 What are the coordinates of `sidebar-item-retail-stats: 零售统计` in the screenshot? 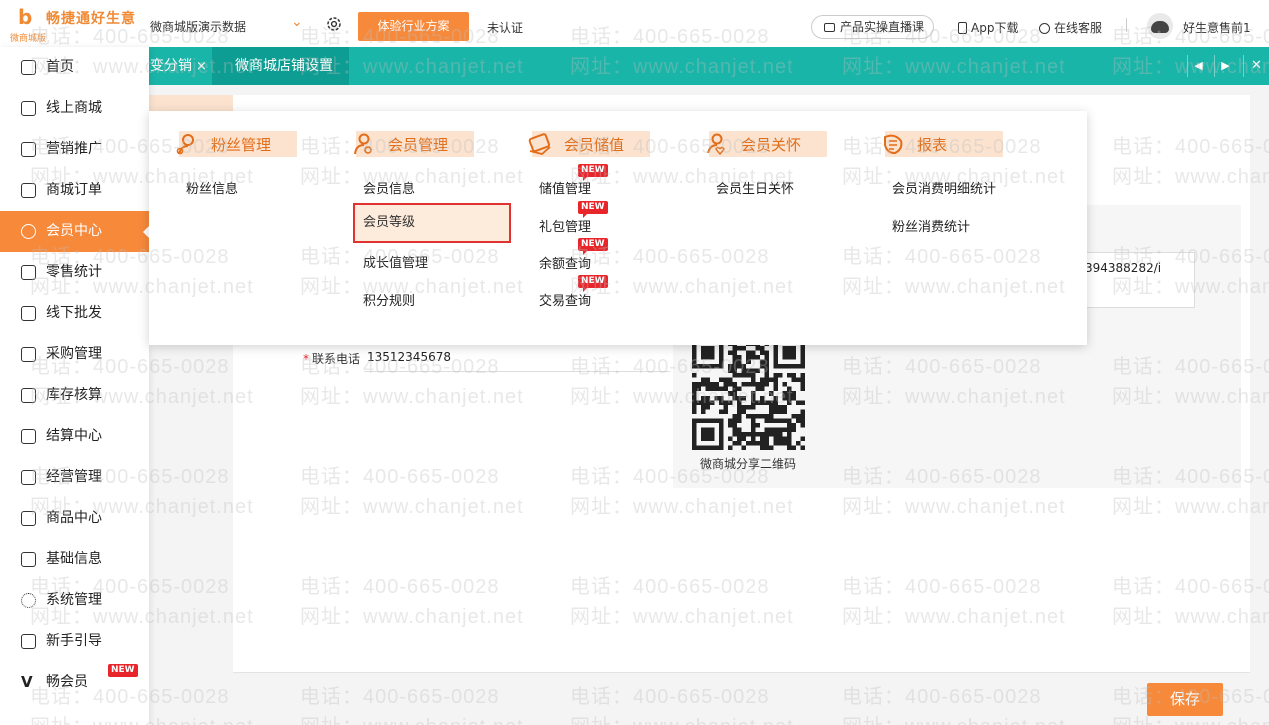 It's located at (74, 272).